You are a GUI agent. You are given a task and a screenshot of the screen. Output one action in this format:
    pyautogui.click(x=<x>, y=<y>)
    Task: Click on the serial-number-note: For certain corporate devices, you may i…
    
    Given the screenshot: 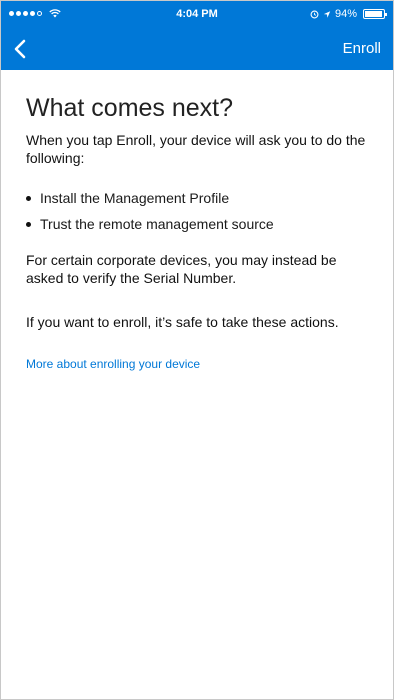 What is the action you would take?
    pyautogui.click(x=181, y=269)
    